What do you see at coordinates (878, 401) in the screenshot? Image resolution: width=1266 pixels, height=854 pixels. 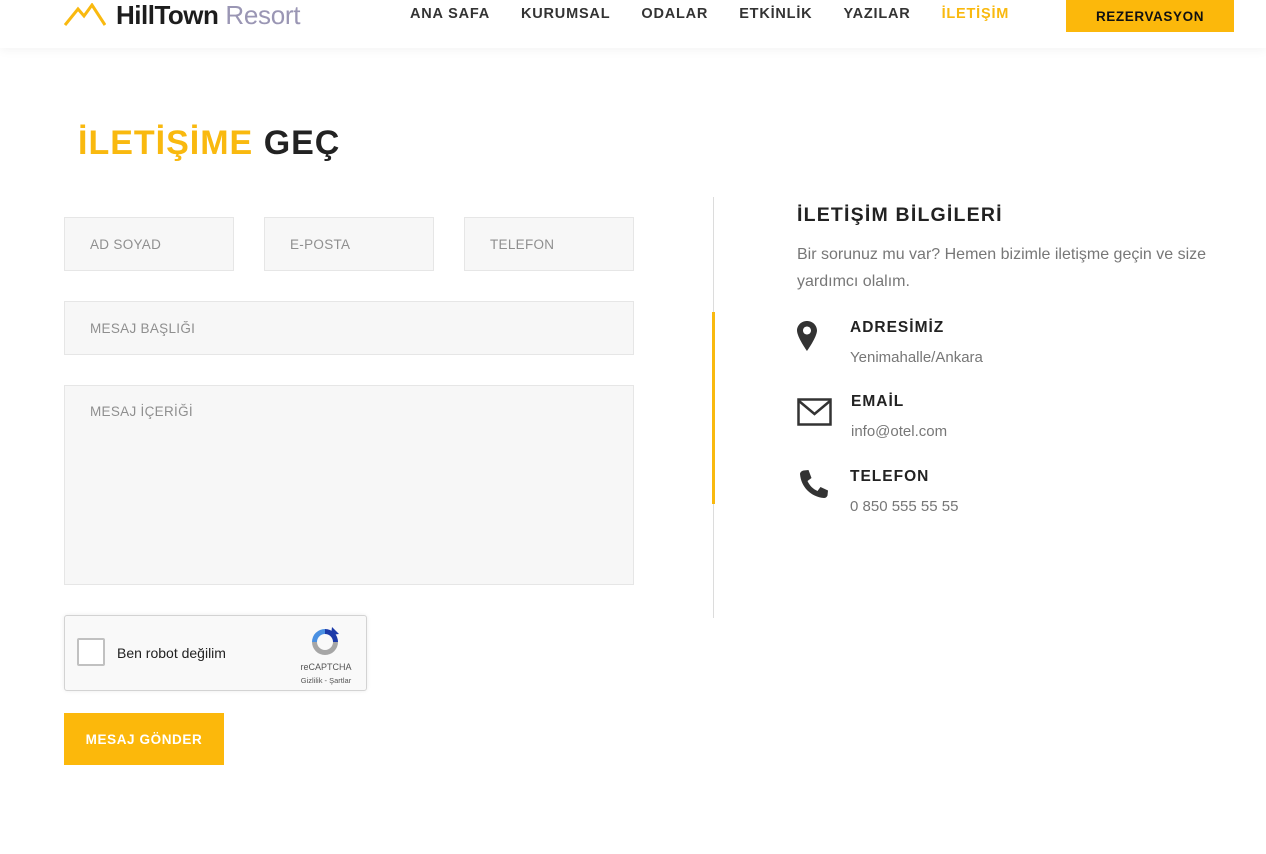 I see `contact-item-label: EMAİL` at bounding box center [878, 401].